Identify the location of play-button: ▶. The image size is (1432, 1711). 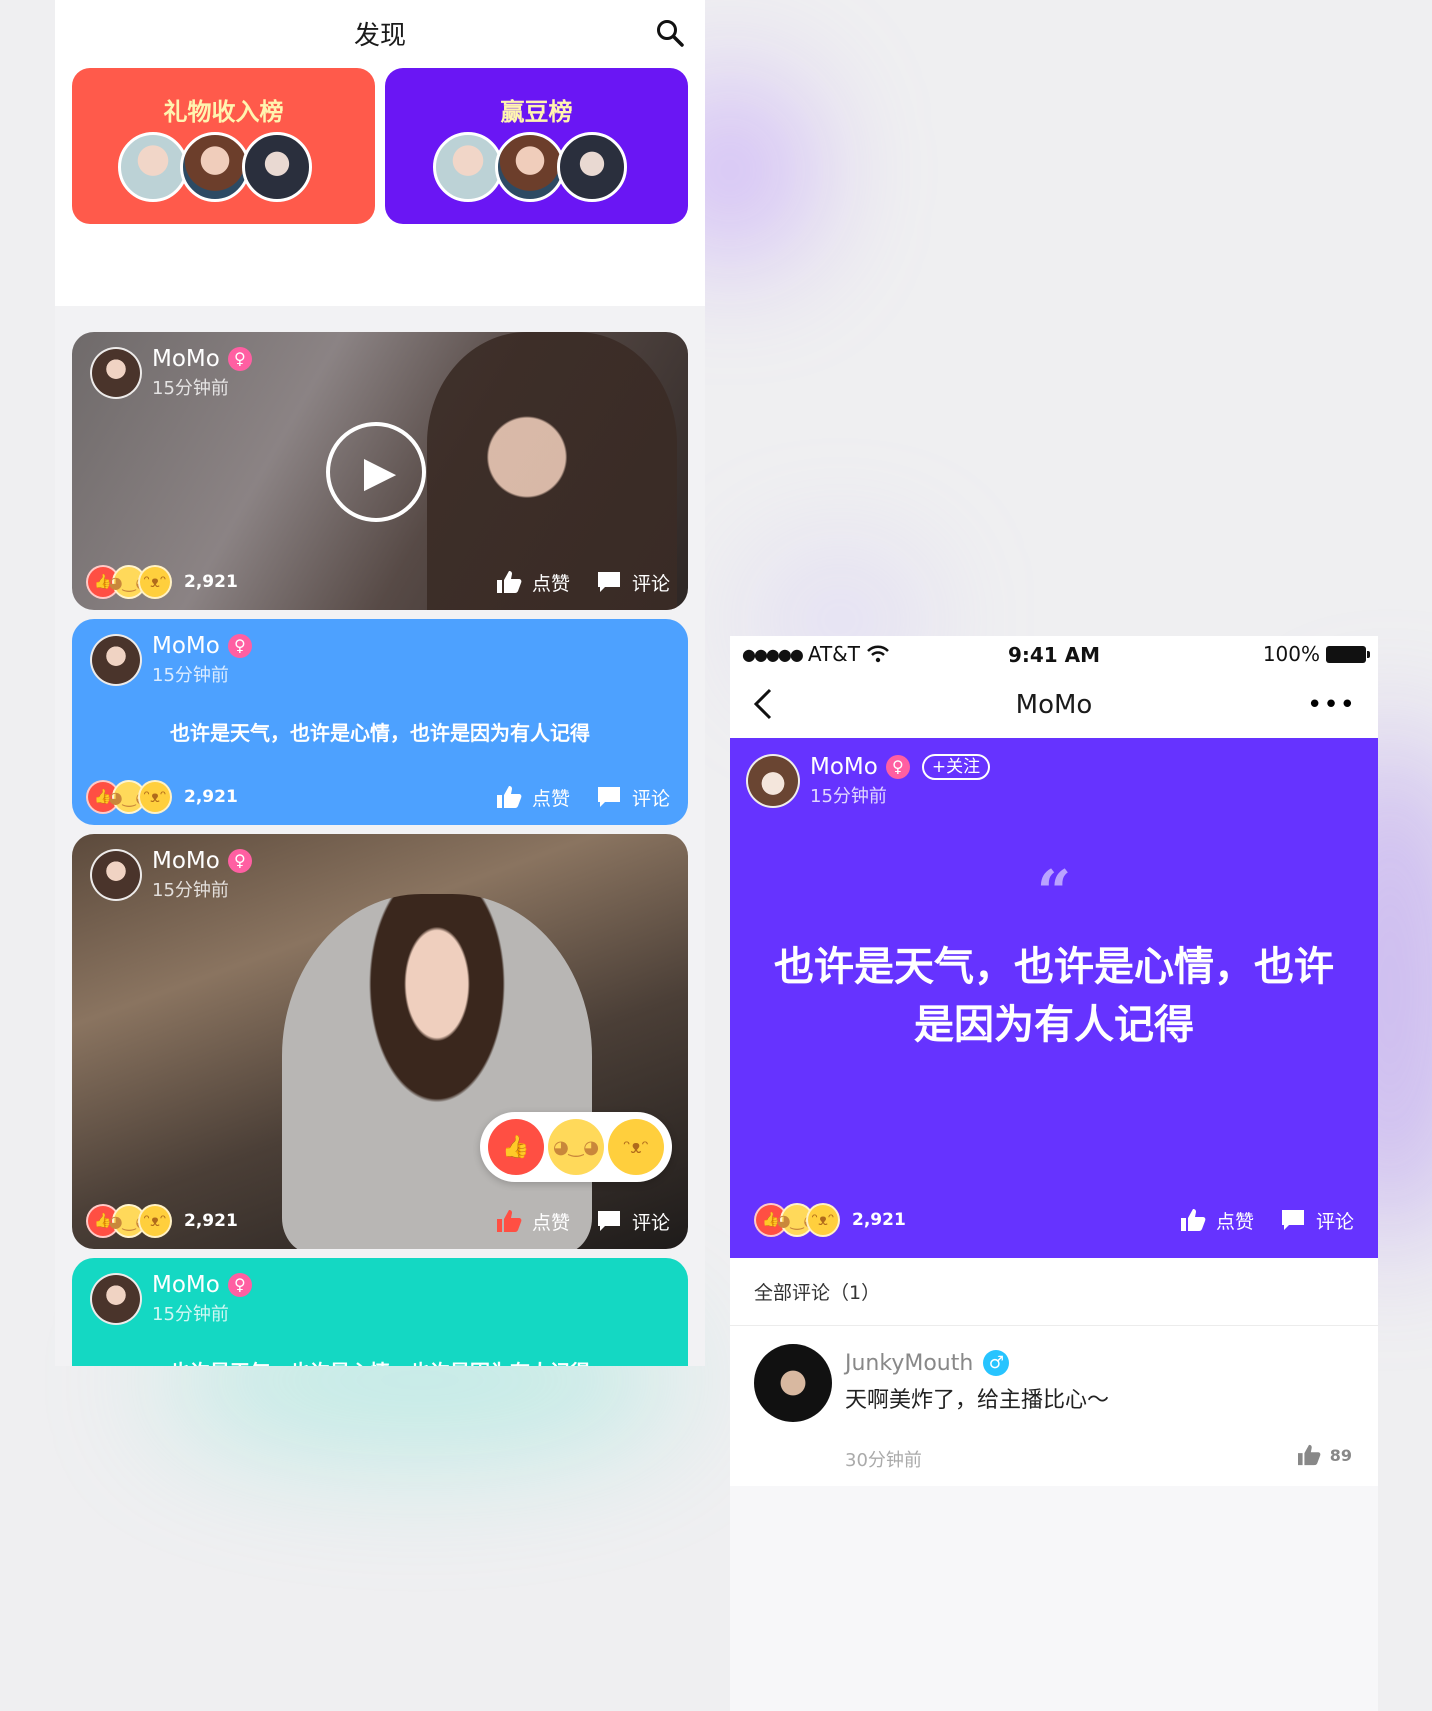
(376, 472).